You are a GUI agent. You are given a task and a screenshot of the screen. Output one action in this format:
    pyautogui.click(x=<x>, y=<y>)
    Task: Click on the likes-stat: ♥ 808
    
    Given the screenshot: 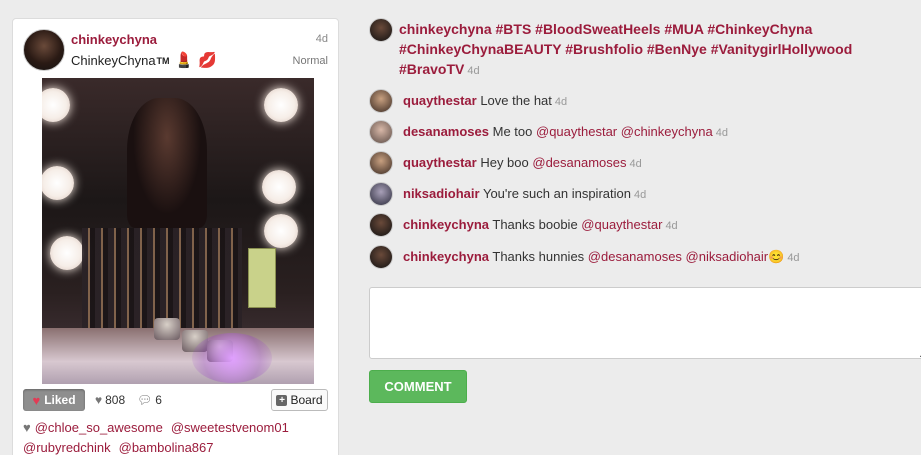 What is the action you would take?
    pyautogui.click(x=110, y=400)
    